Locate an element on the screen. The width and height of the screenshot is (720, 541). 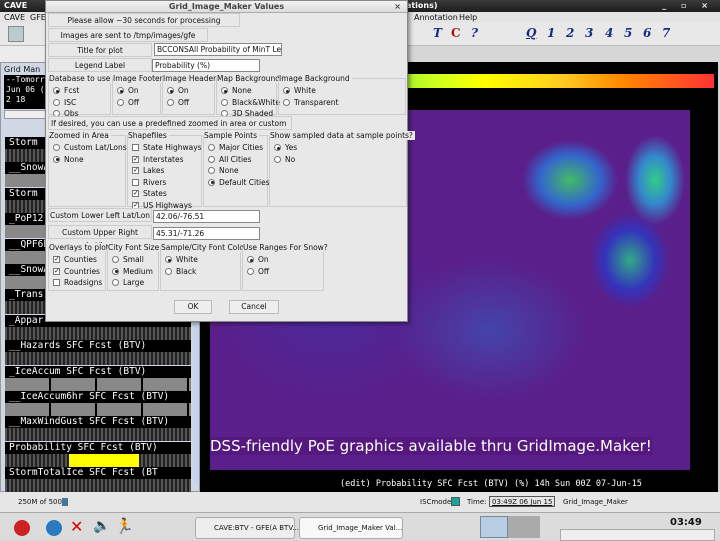
trash-icon is located at coordinates (65, 502).